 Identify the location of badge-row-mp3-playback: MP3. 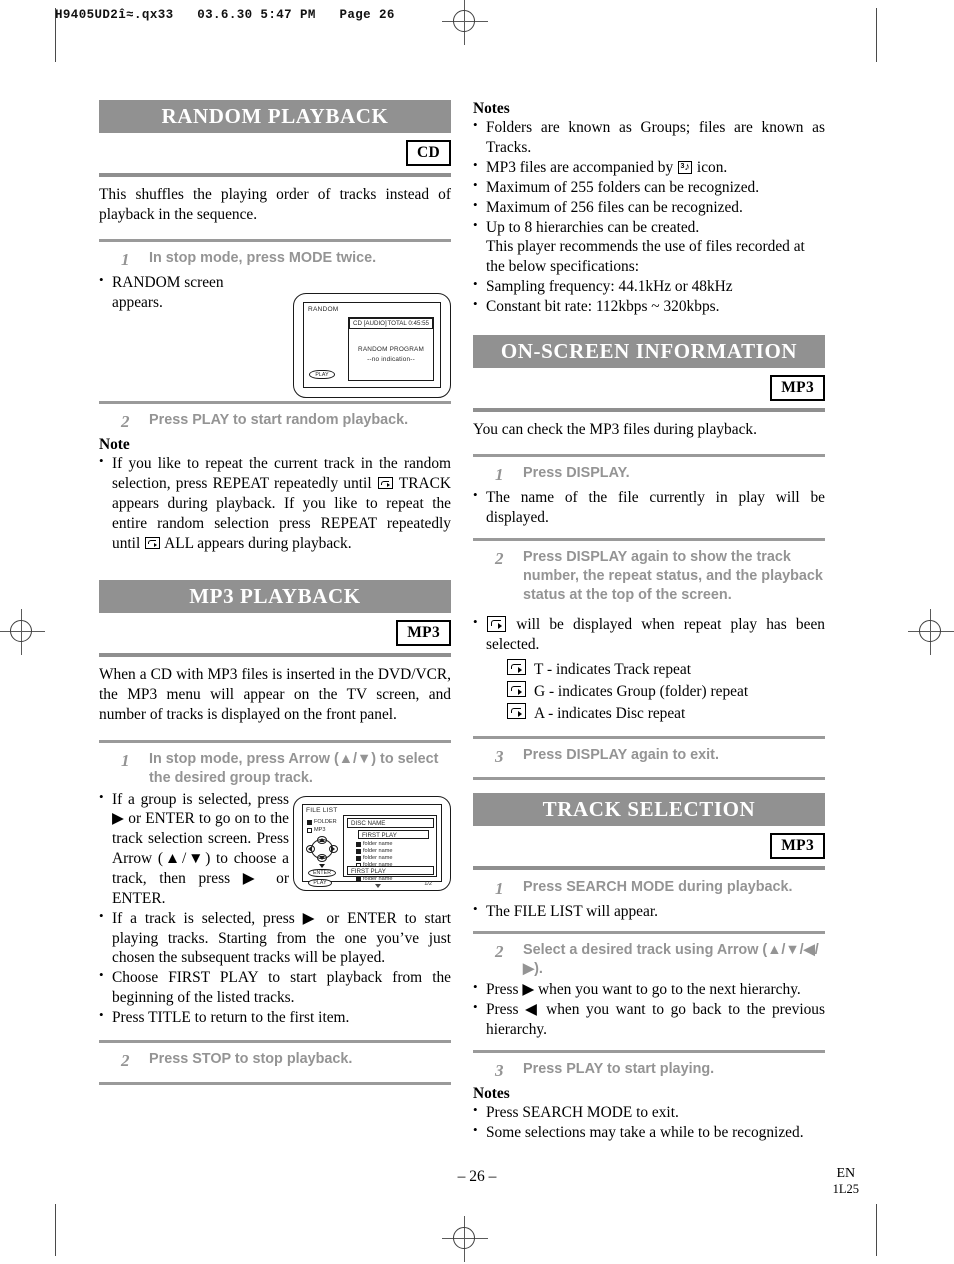
(275, 630).